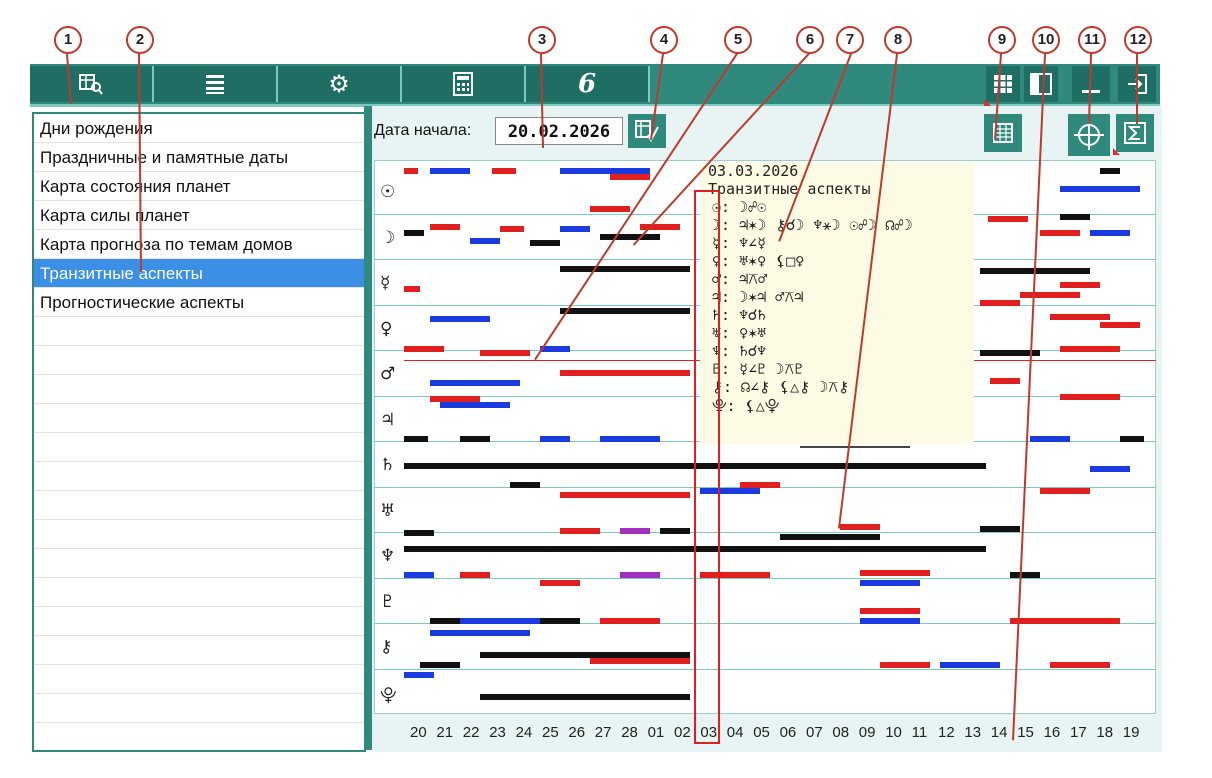 Image resolution: width=1212 pixels, height=778 pixels. I want to click on date-tick: 22, so click(471, 732).